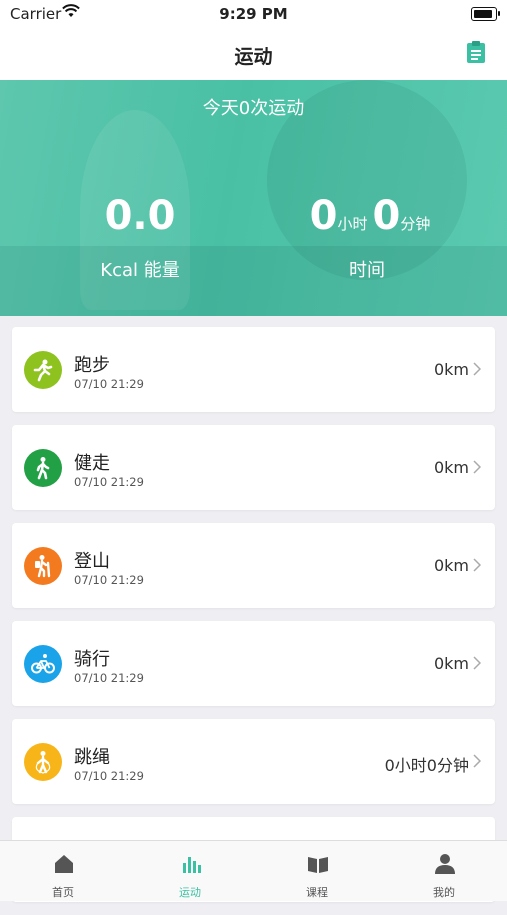  What do you see at coordinates (386, 216) in the screenshot?
I see `minutes-value: 0` at bounding box center [386, 216].